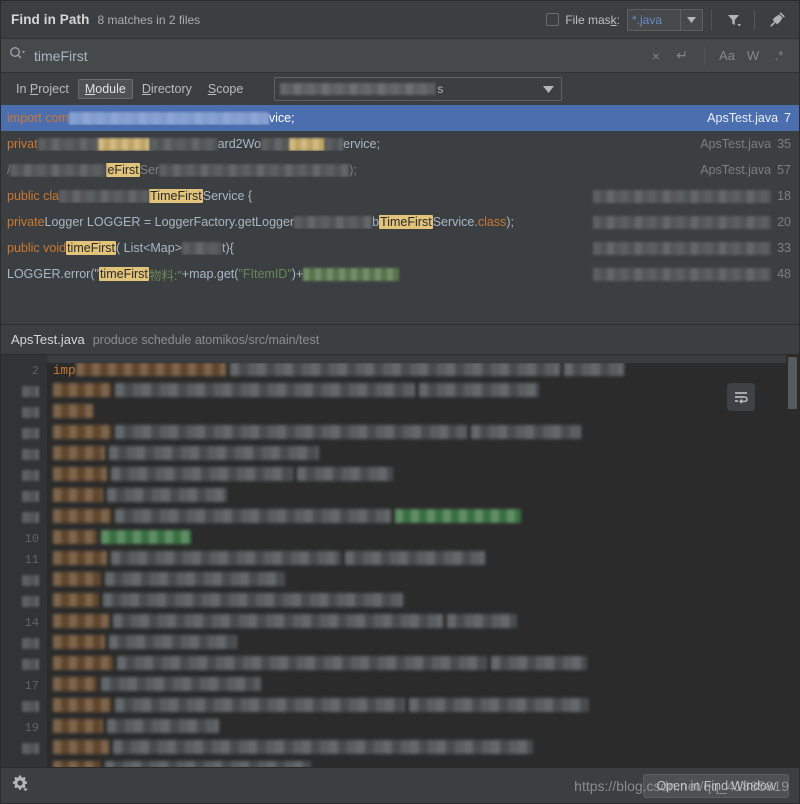 This screenshot has height=804, width=800. I want to click on tab-scope: Scope, so click(225, 89).